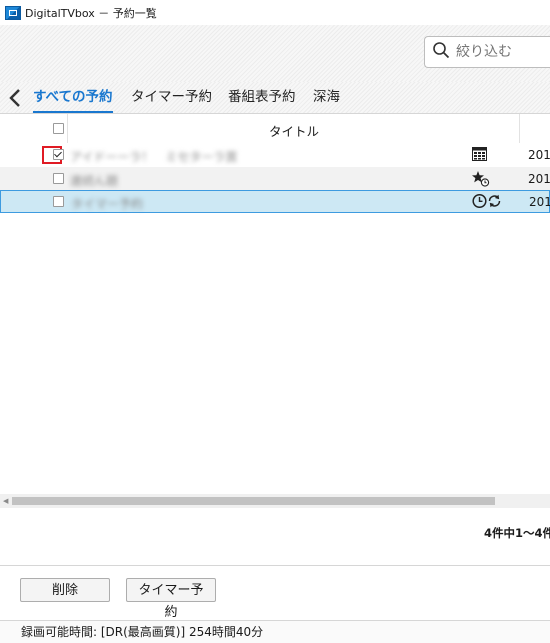 Image resolution: width=550 pixels, height=643 pixels. What do you see at coordinates (481, 180) in the screenshot?
I see `star-clock-icon` at bounding box center [481, 180].